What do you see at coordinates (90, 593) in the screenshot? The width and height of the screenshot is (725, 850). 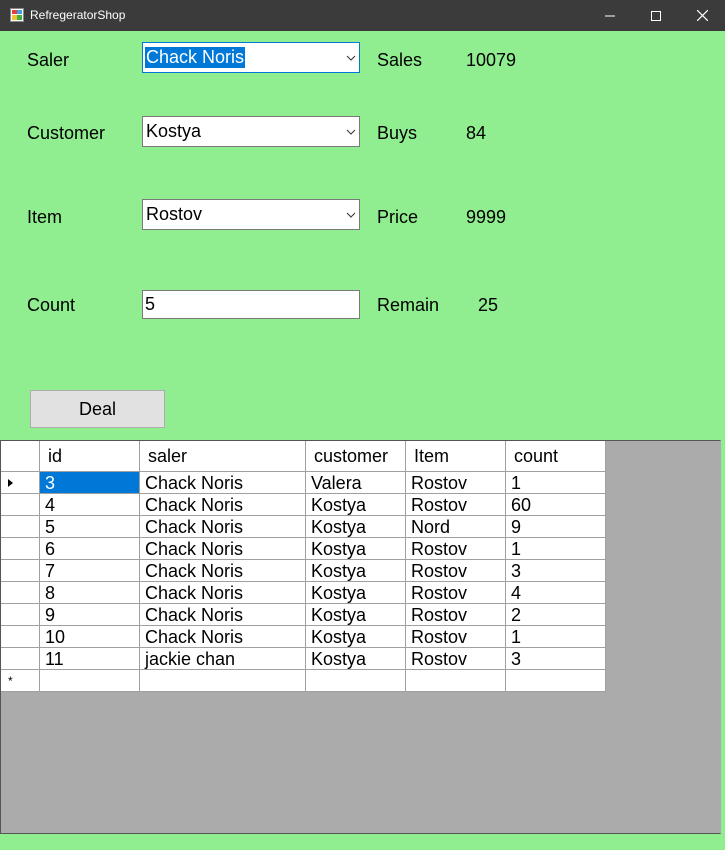 I see `grid-cell-id: 8` at bounding box center [90, 593].